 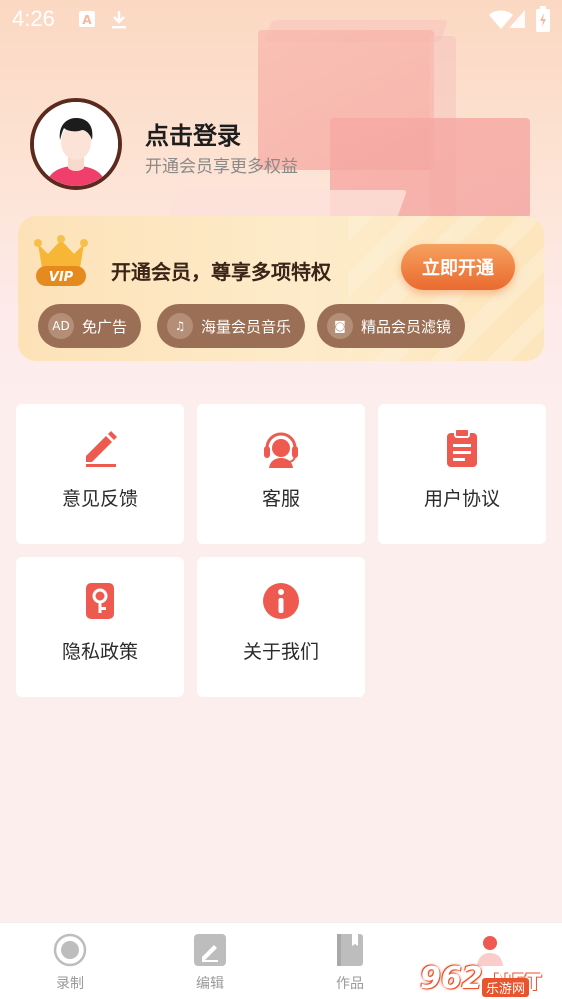 I want to click on no-ad-icon: AD, so click(x=61, y=326).